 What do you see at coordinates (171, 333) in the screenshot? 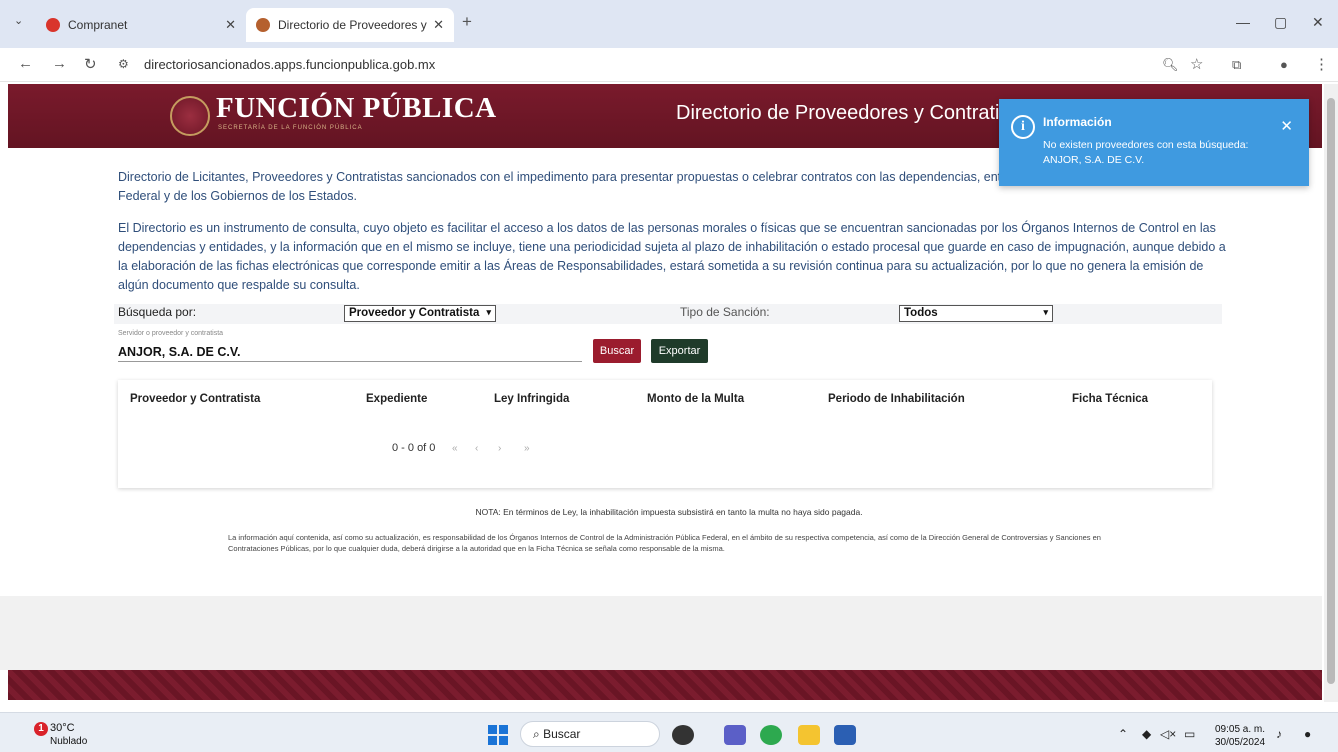
I see `search-input-label: Servidor o proveedor y contratista` at bounding box center [171, 333].